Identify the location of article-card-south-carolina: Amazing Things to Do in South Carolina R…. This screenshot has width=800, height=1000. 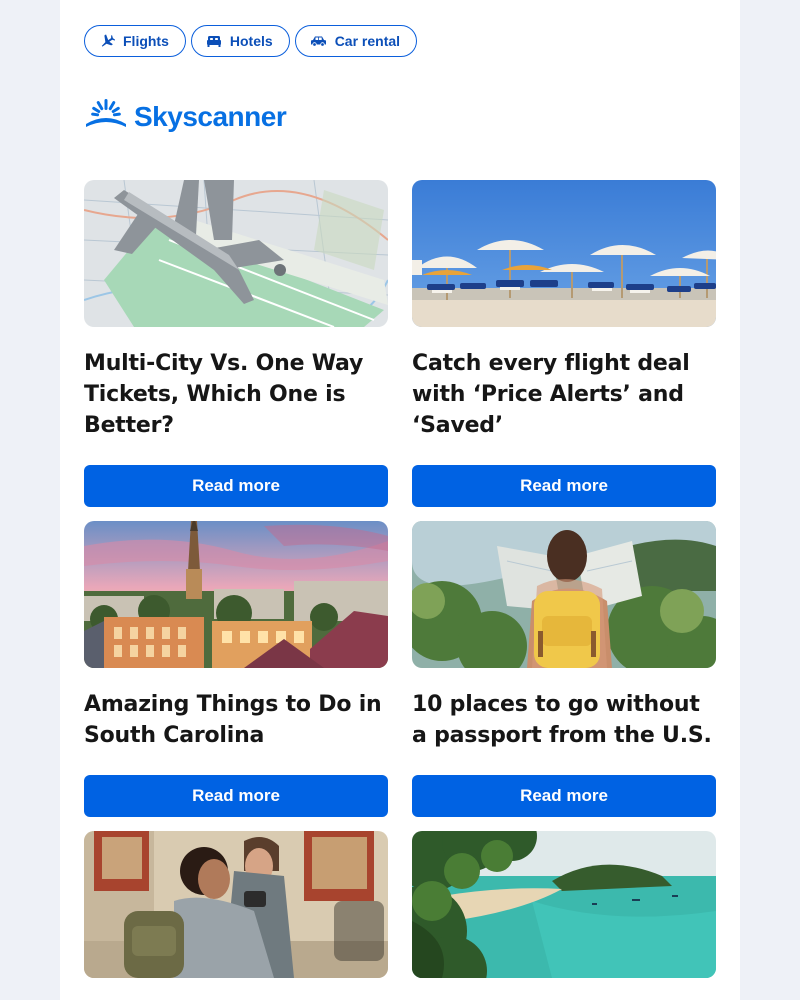
(236, 669).